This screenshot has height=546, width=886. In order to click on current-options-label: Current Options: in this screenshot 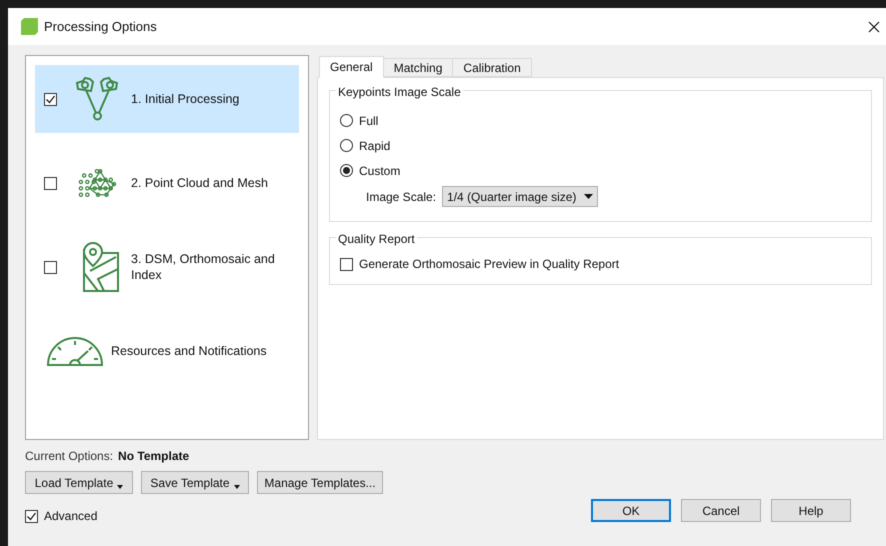, I will do `click(69, 456)`.